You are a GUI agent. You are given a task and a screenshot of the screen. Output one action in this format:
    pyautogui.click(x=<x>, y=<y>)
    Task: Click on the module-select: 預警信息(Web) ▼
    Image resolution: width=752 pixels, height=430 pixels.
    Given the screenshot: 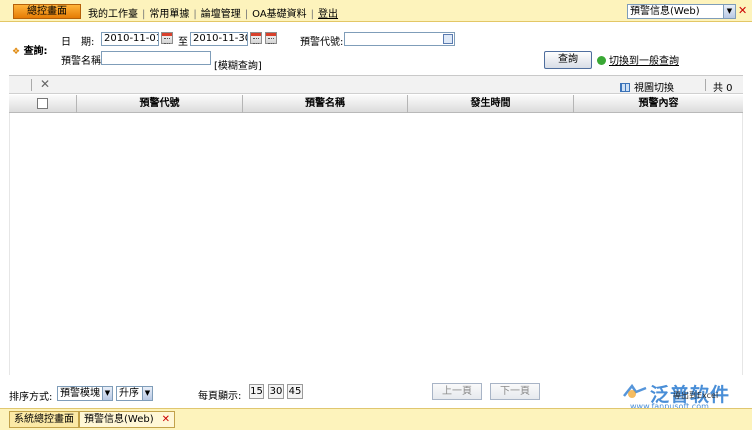 What is the action you would take?
    pyautogui.click(x=681, y=11)
    